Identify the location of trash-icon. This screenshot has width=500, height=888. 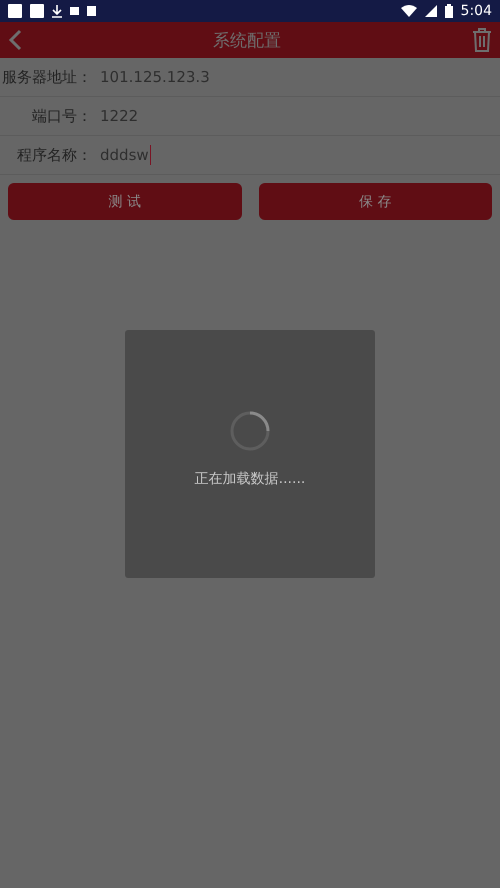
(482, 40).